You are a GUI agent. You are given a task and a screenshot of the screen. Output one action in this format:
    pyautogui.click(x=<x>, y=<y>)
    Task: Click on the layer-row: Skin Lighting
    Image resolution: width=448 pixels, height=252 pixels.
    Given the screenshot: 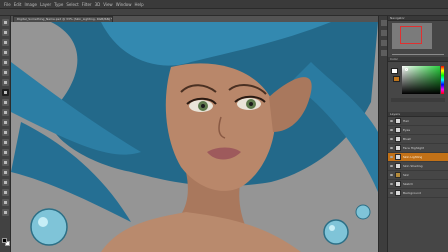 What is the action you would take?
    pyautogui.click(x=418, y=157)
    